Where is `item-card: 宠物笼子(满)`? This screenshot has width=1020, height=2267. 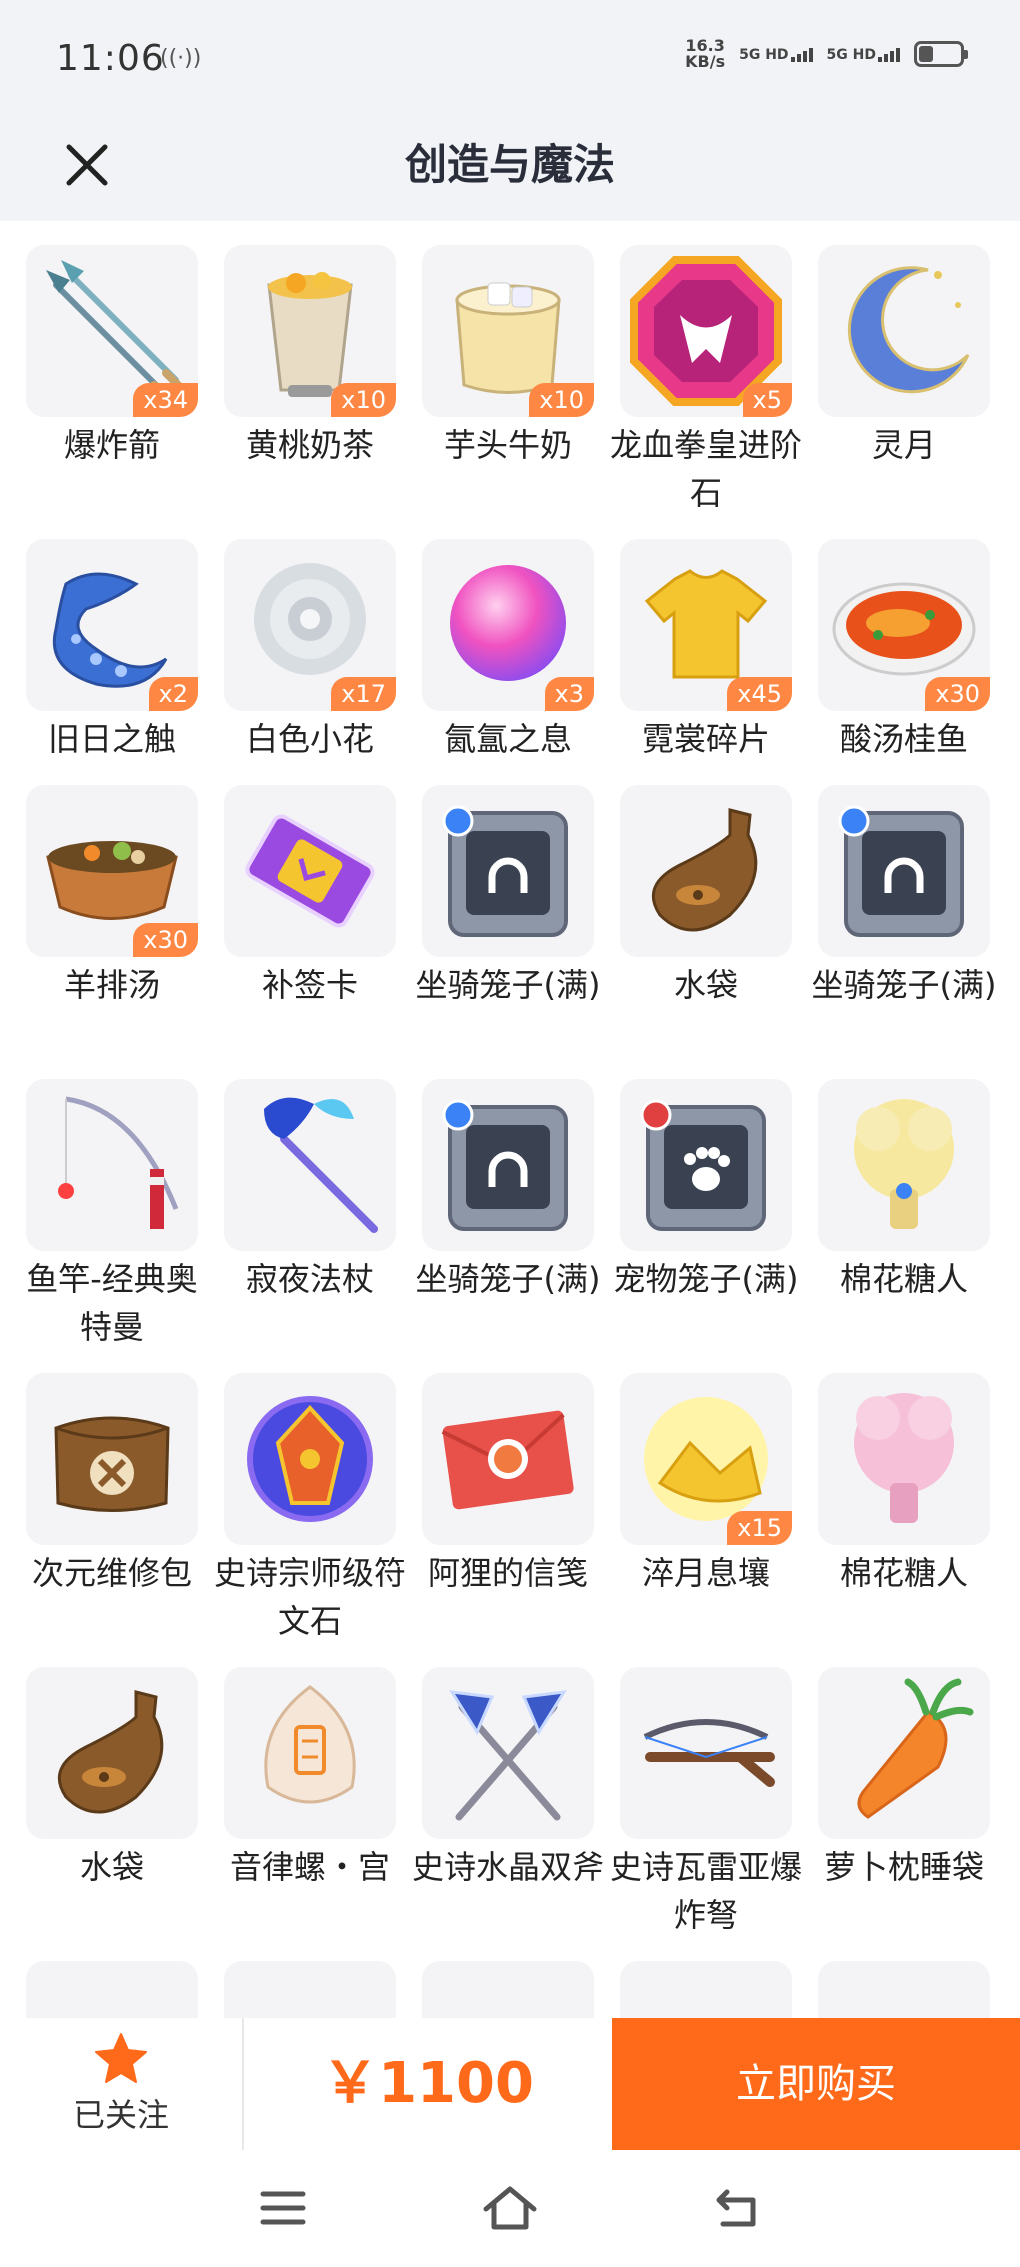
item-card: 宠物笼子(满) is located at coordinates (706, 1191).